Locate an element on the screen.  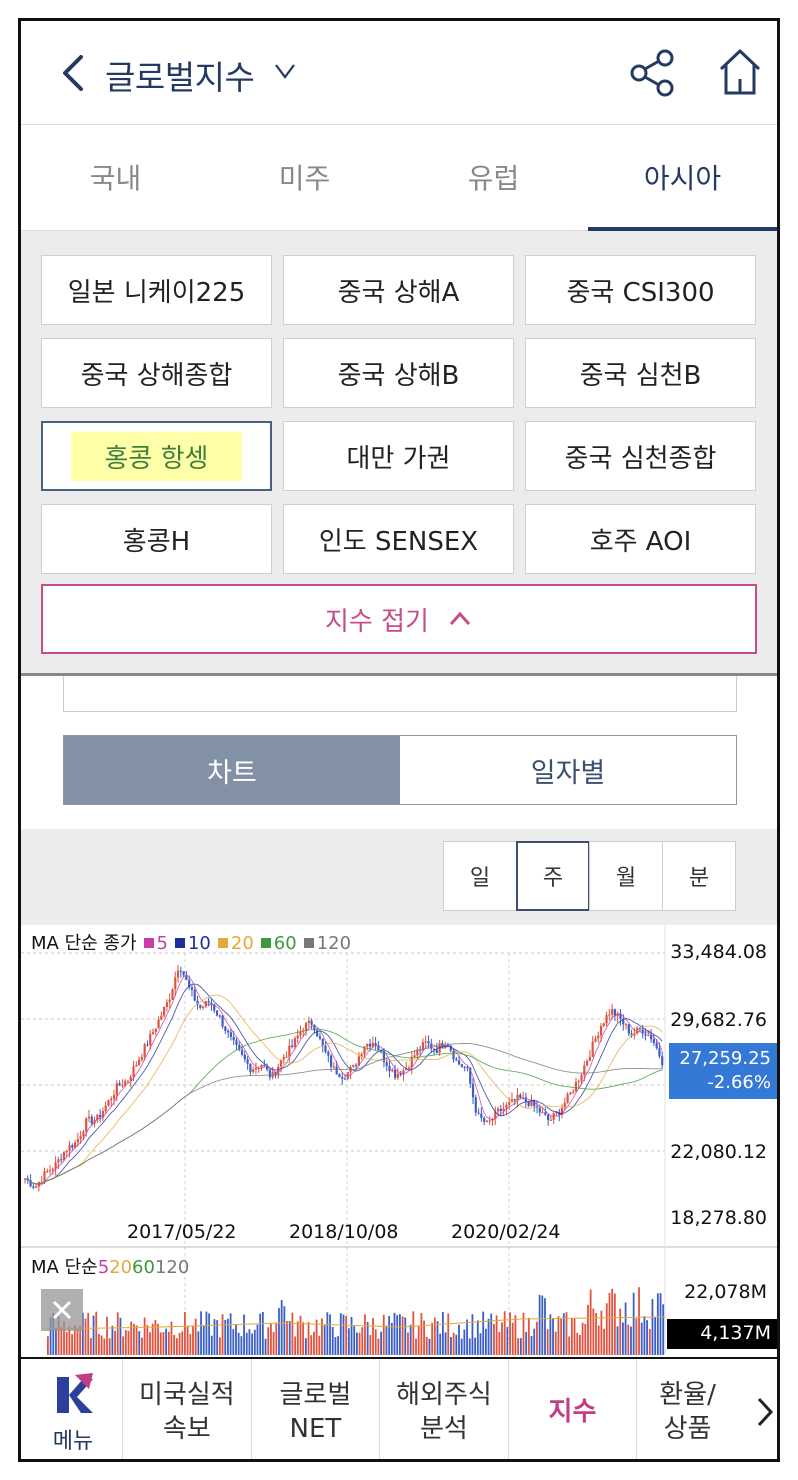
x-tick-label: 2018/10/08 is located at coordinates (344, 1232).